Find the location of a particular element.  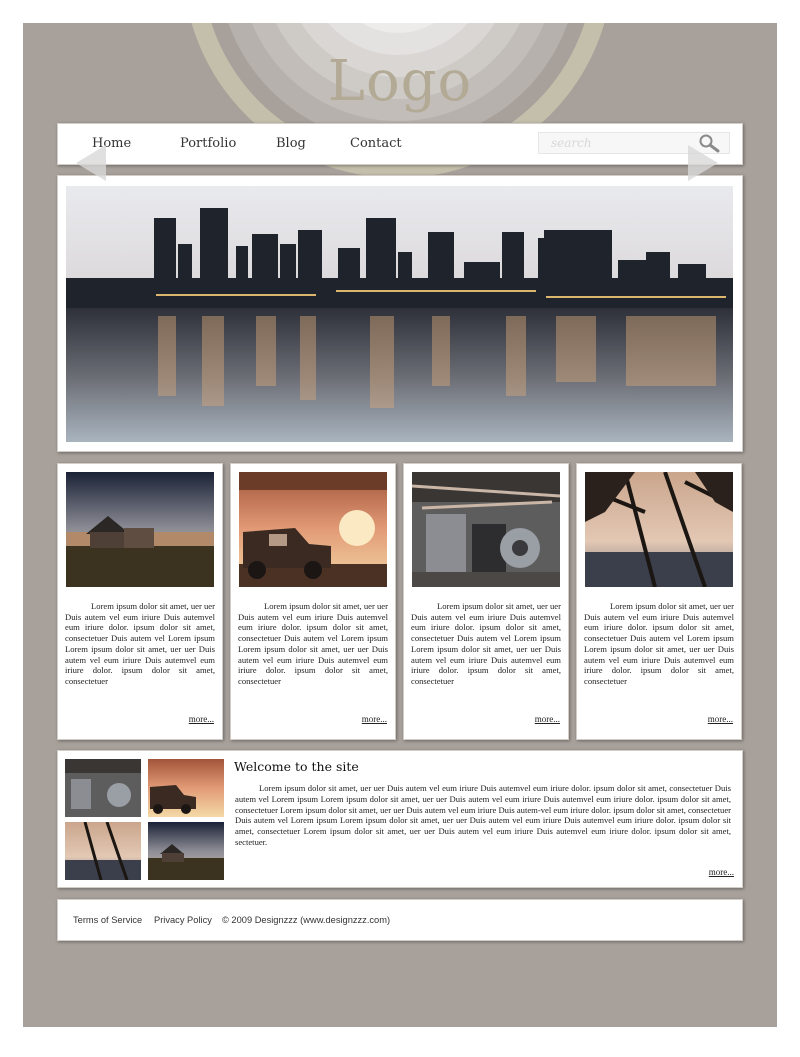

copyright-text: © 2009 Designzzz (www.designzzz.com) is located at coordinates (306, 920).